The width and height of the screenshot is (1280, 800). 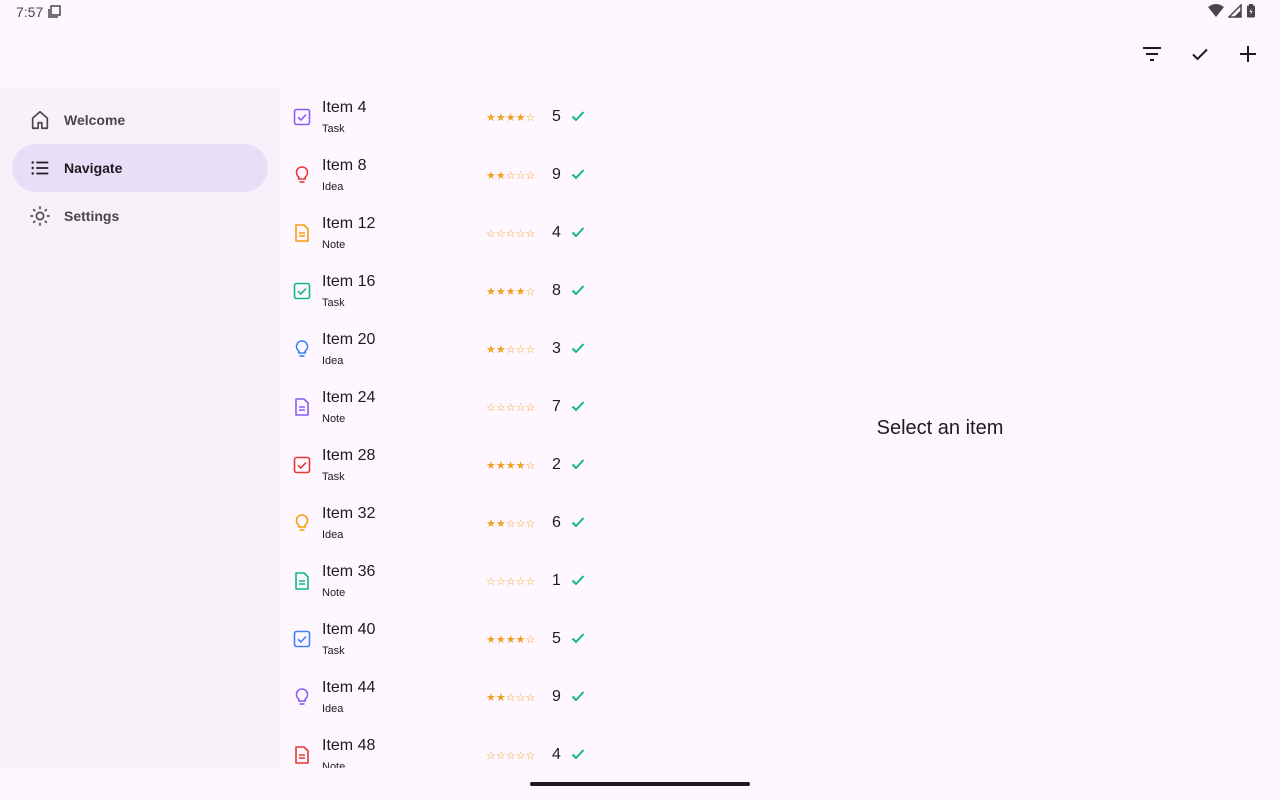 What do you see at coordinates (1234, 13) in the screenshot?
I see `signal-icon` at bounding box center [1234, 13].